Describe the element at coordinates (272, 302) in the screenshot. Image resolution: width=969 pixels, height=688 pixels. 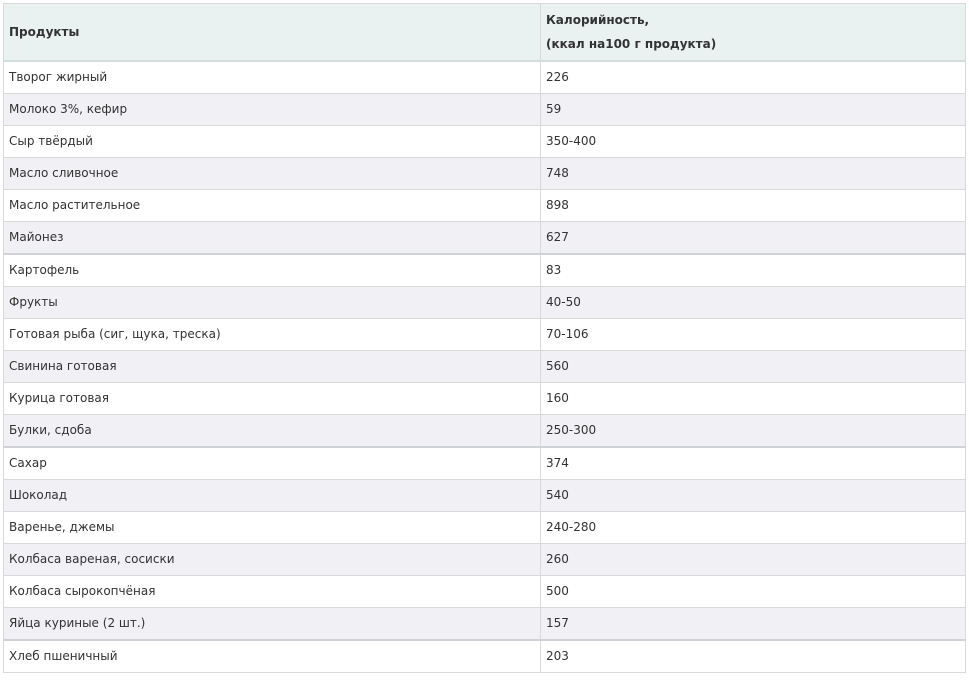
I see `cell-product: Фрукты` at that location.